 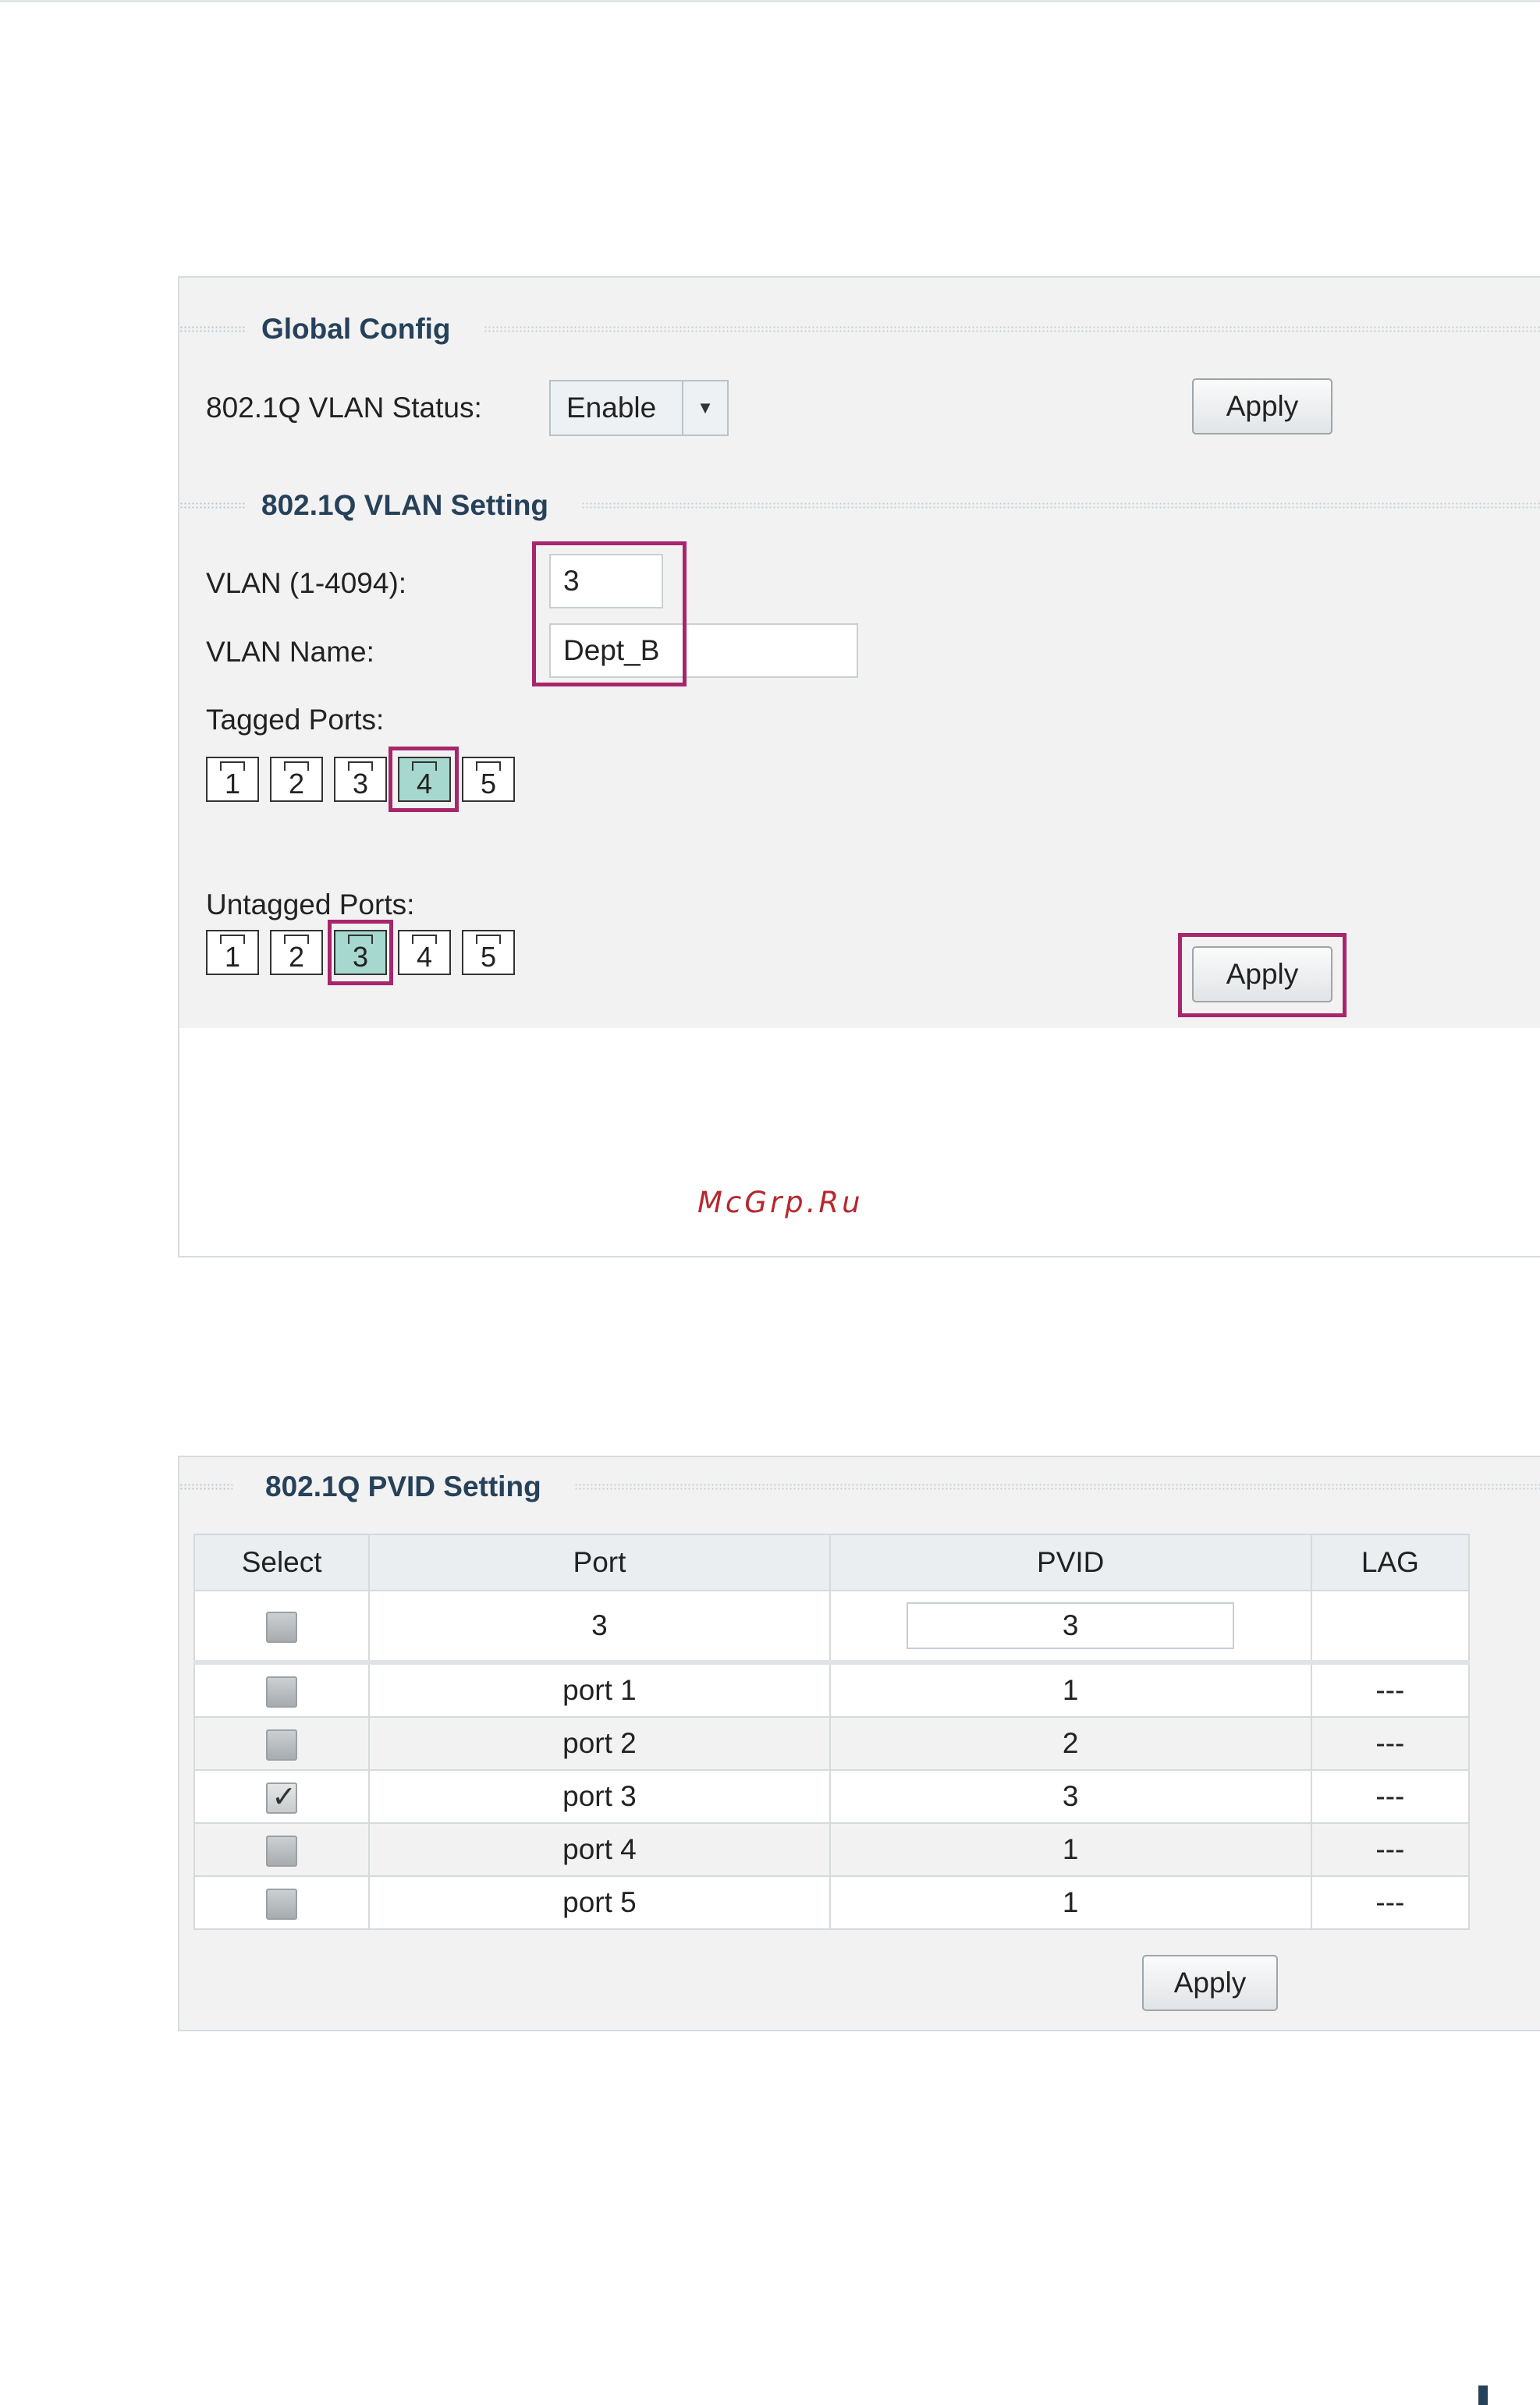 What do you see at coordinates (295, 720) in the screenshot?
I see `tagged-ports-label: Tagged Ports:` at bounding box center [295, 720].